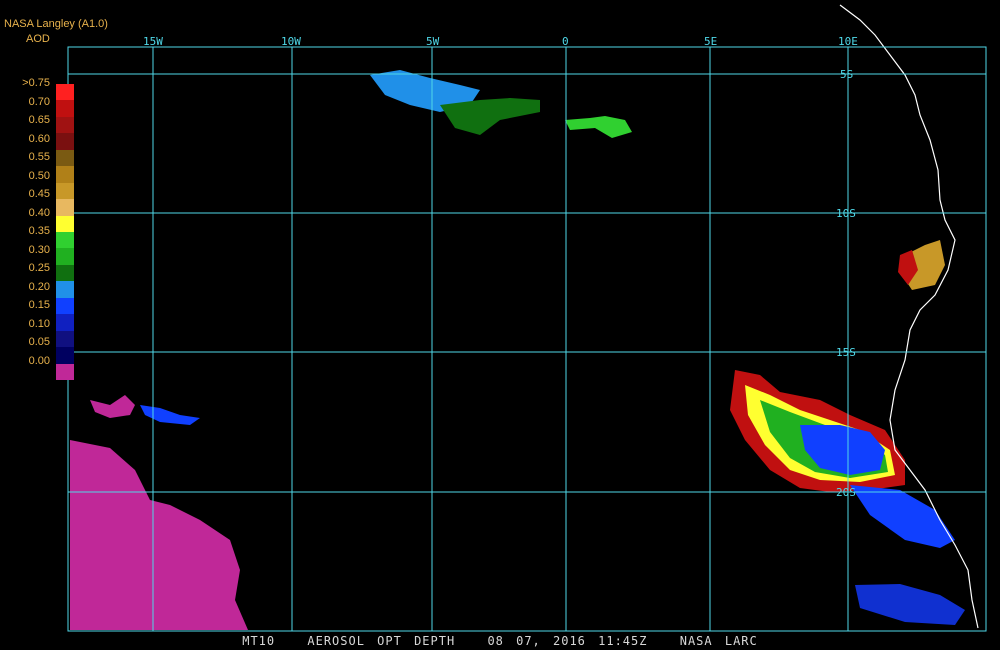  What do you see at coordinates (170, 415) in the screenshot?
I see `plume-blue-west` at bounding box center [170, 415].